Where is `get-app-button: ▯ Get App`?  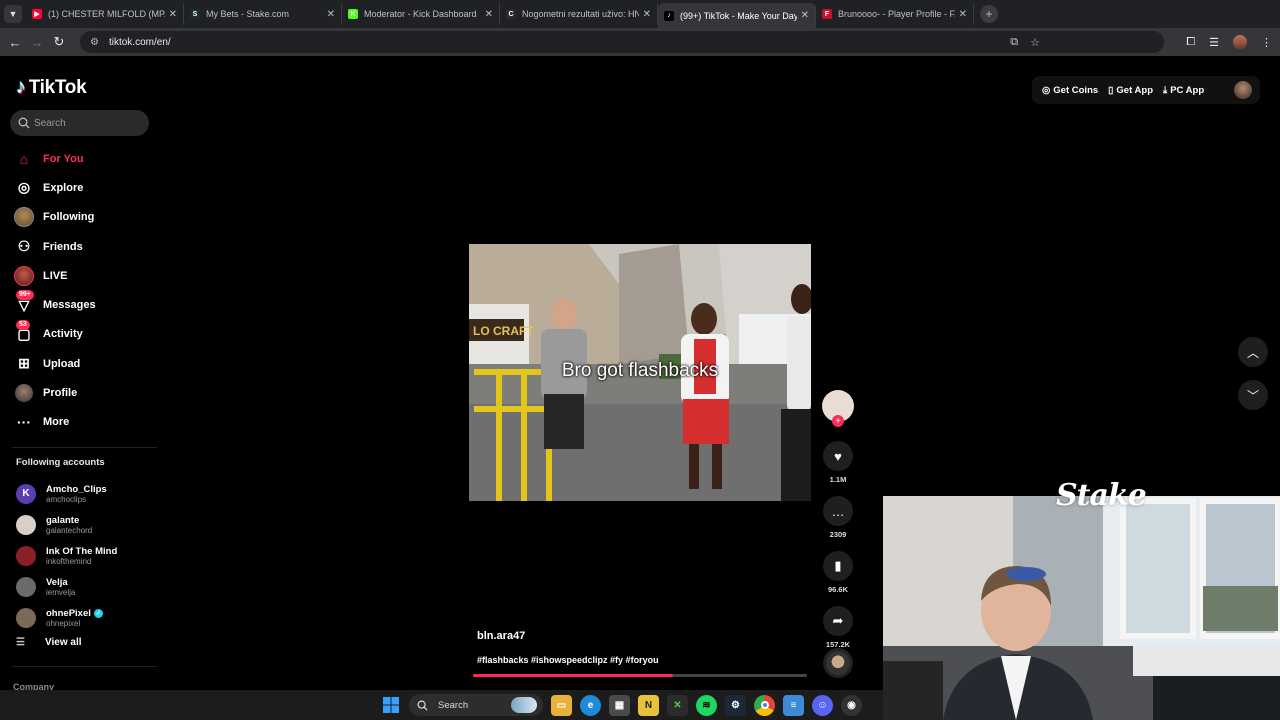
get-app-button: ▯ Get App is located at coordinates (1130, 90).